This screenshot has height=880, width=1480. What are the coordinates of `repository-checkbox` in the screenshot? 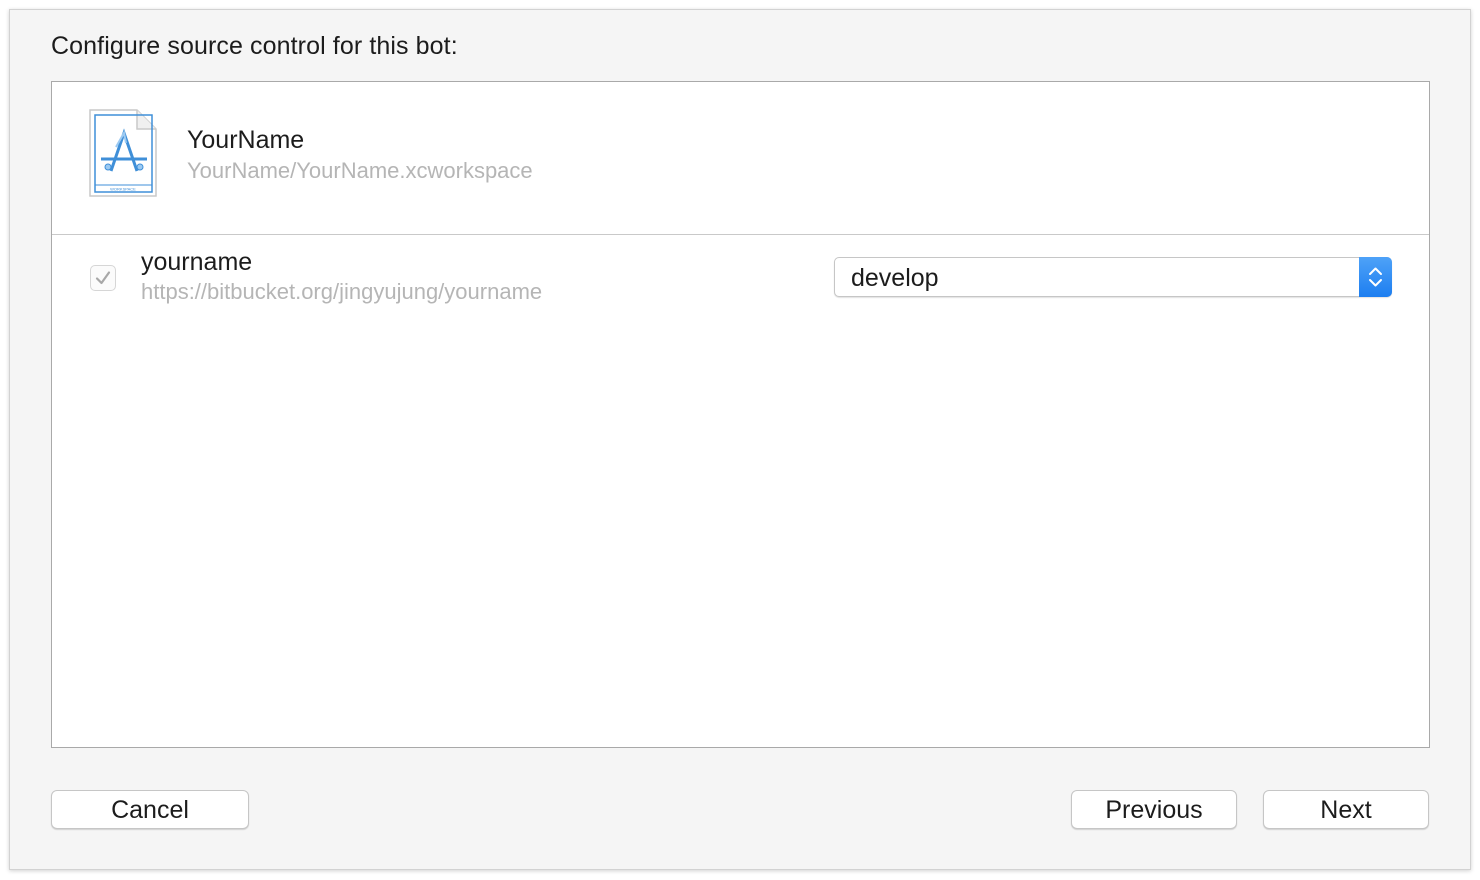 It's located at (103, 278).